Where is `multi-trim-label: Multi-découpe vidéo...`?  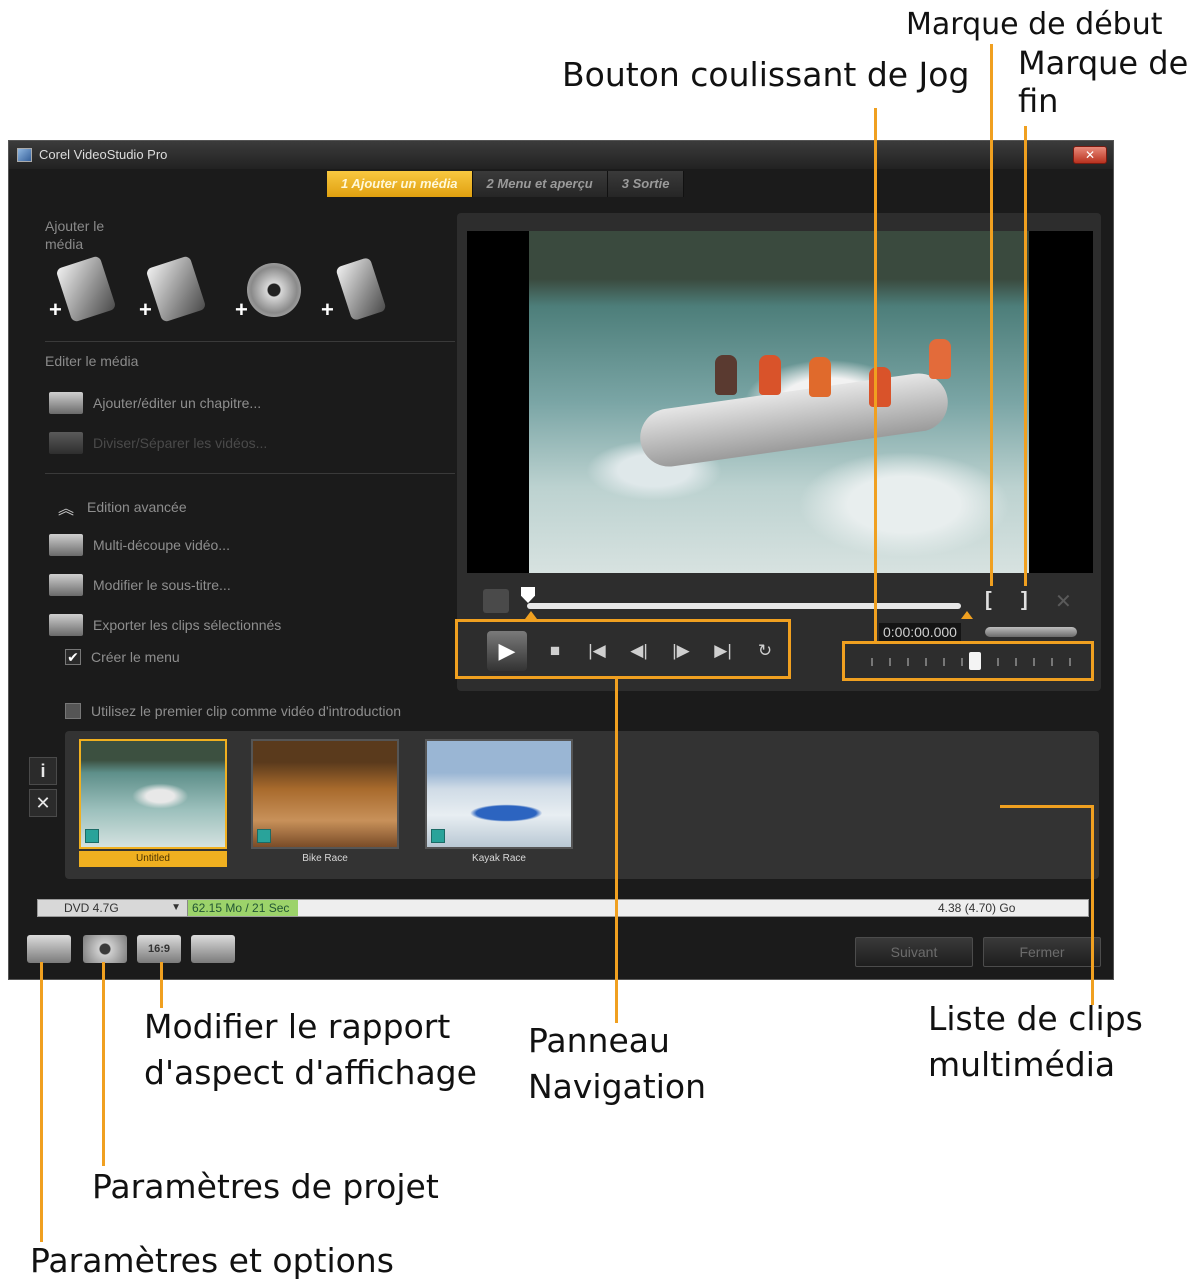
multi-trim-label: Multi-découpe vidéo... is located at coordinates (161, 545).